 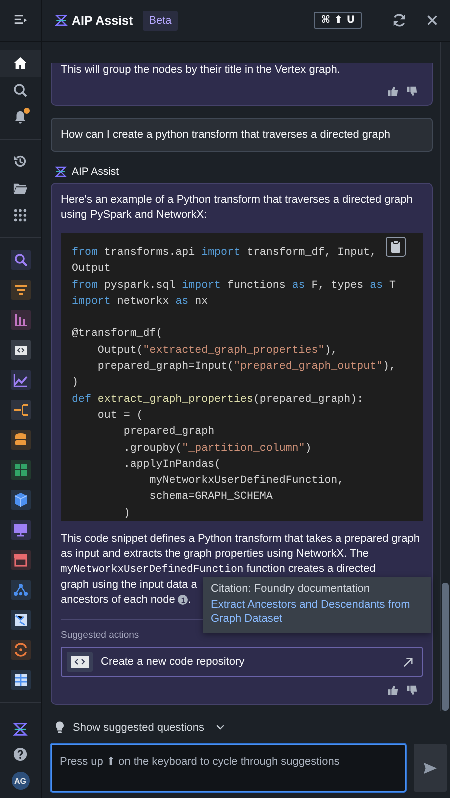 I want to click on code-line: from transforms.api import transform_df, Input,, so click(x=225, y=253).